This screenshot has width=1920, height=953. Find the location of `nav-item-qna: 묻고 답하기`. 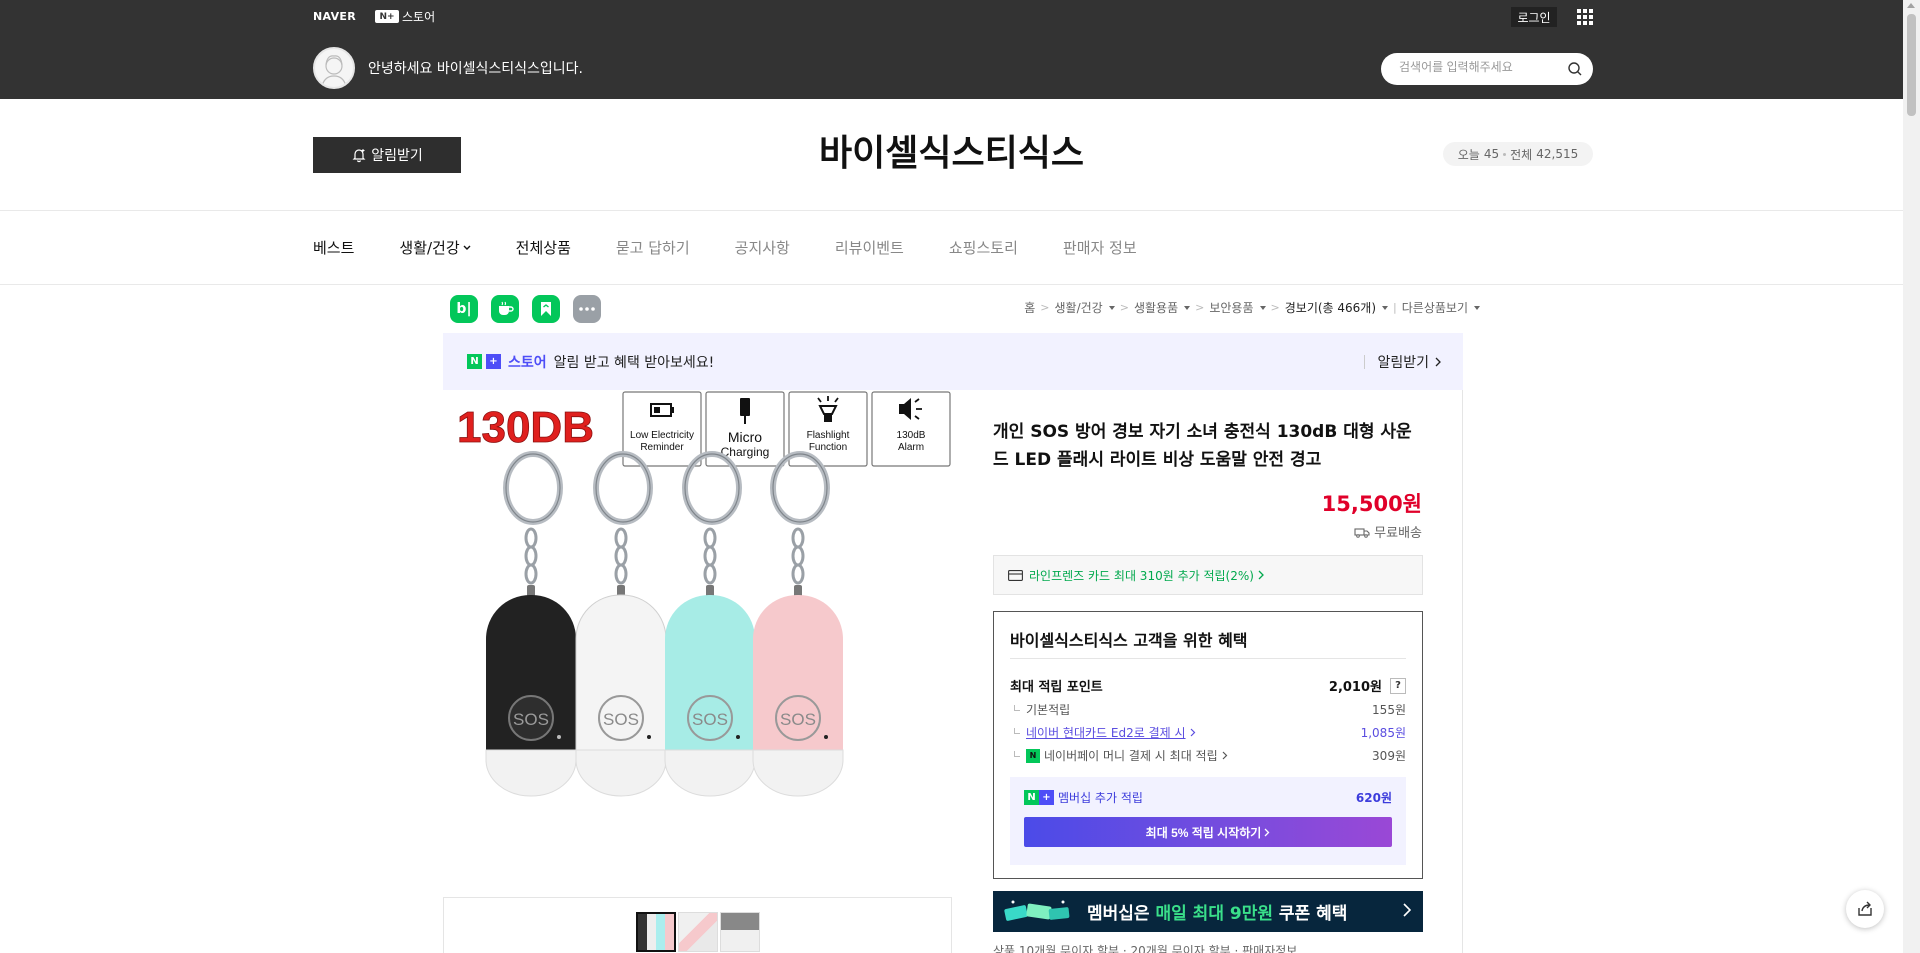

nav-item-qna: 묻고 답하기 is located at coordinates (653, 247).